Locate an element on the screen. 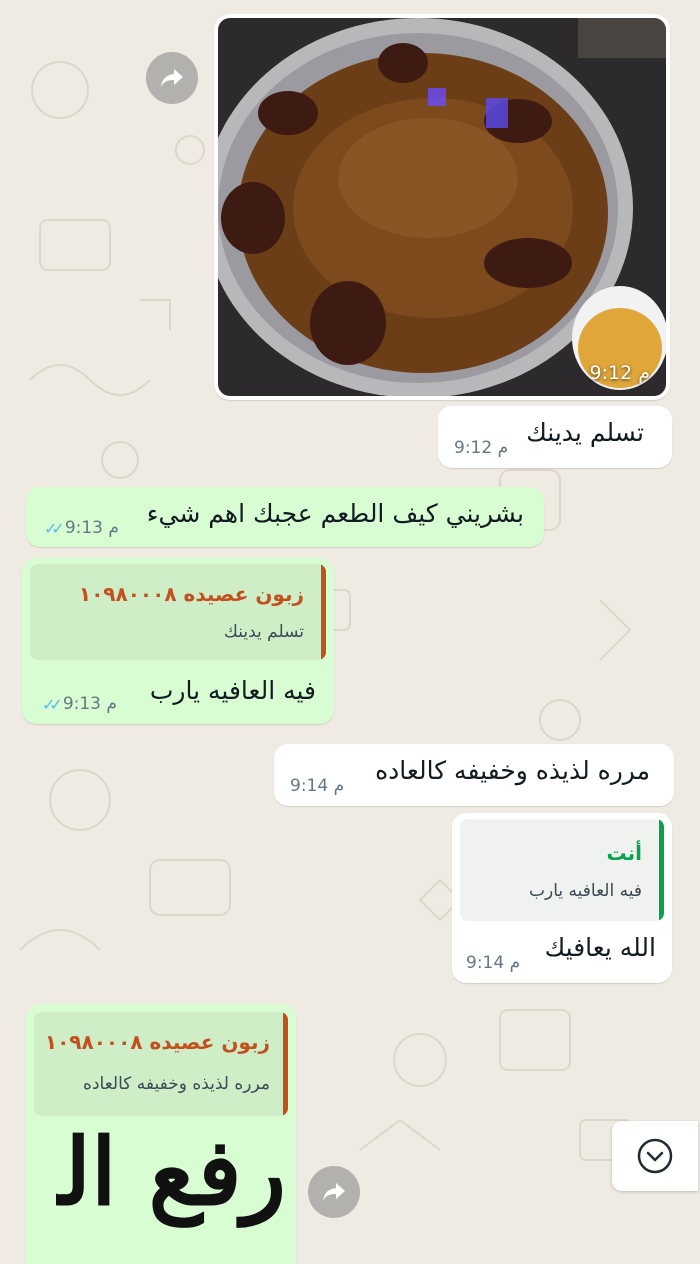  chevron-down-icon is located at coordinates (655, 1156).